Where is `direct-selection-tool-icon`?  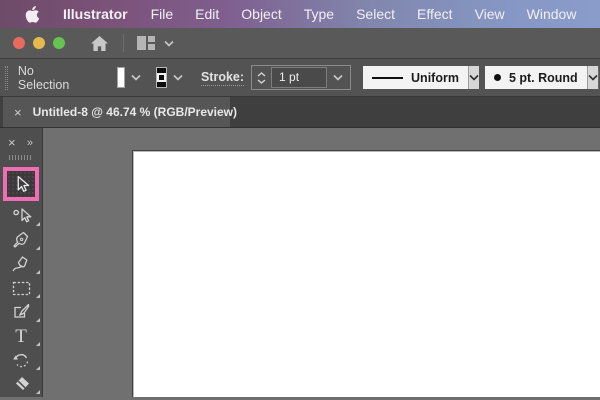 direct-selection-tool-icon is located at coordinates (21, 215).